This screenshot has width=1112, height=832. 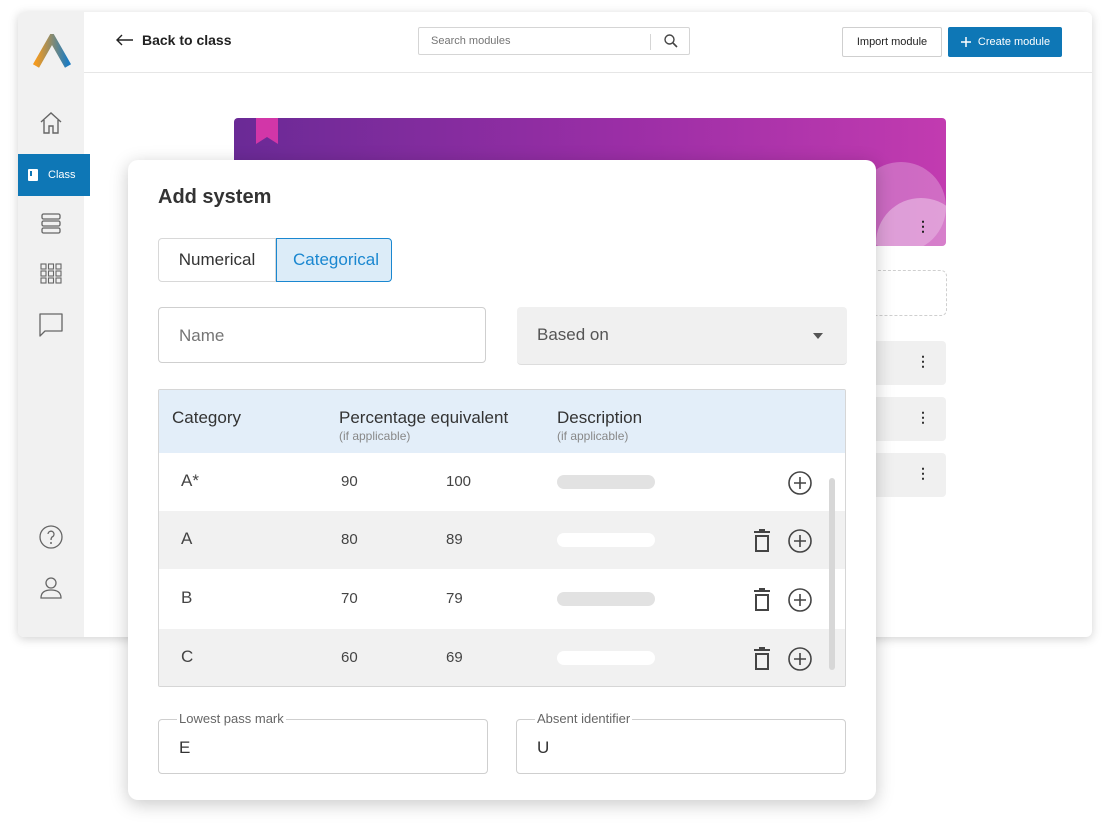 What do you see at coordinates (186, 598) in the screenshot?
I see `category-cell: B` at bounding box center [186, 598].